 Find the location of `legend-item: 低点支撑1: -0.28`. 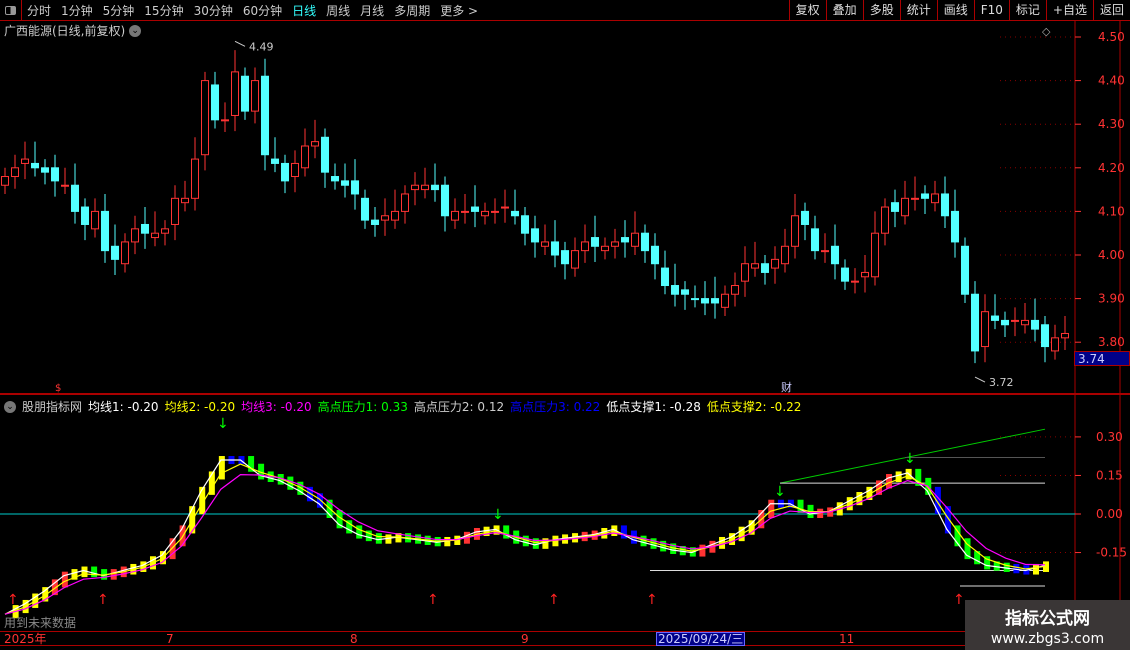

legend-item: 低点支撑1: -0.28 is located at coordinates (653, 407).